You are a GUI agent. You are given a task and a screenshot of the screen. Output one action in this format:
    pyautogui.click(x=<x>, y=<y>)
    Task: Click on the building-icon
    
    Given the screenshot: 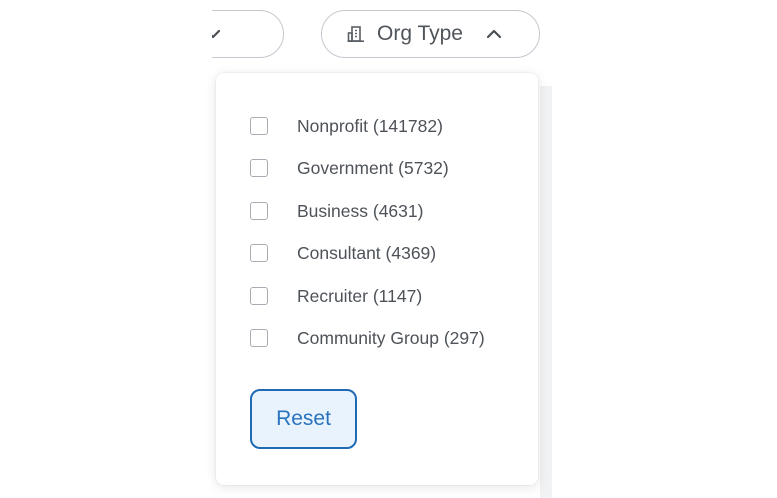 What is the action you would take?
    pyautogui.click(x=355, y=34)
    